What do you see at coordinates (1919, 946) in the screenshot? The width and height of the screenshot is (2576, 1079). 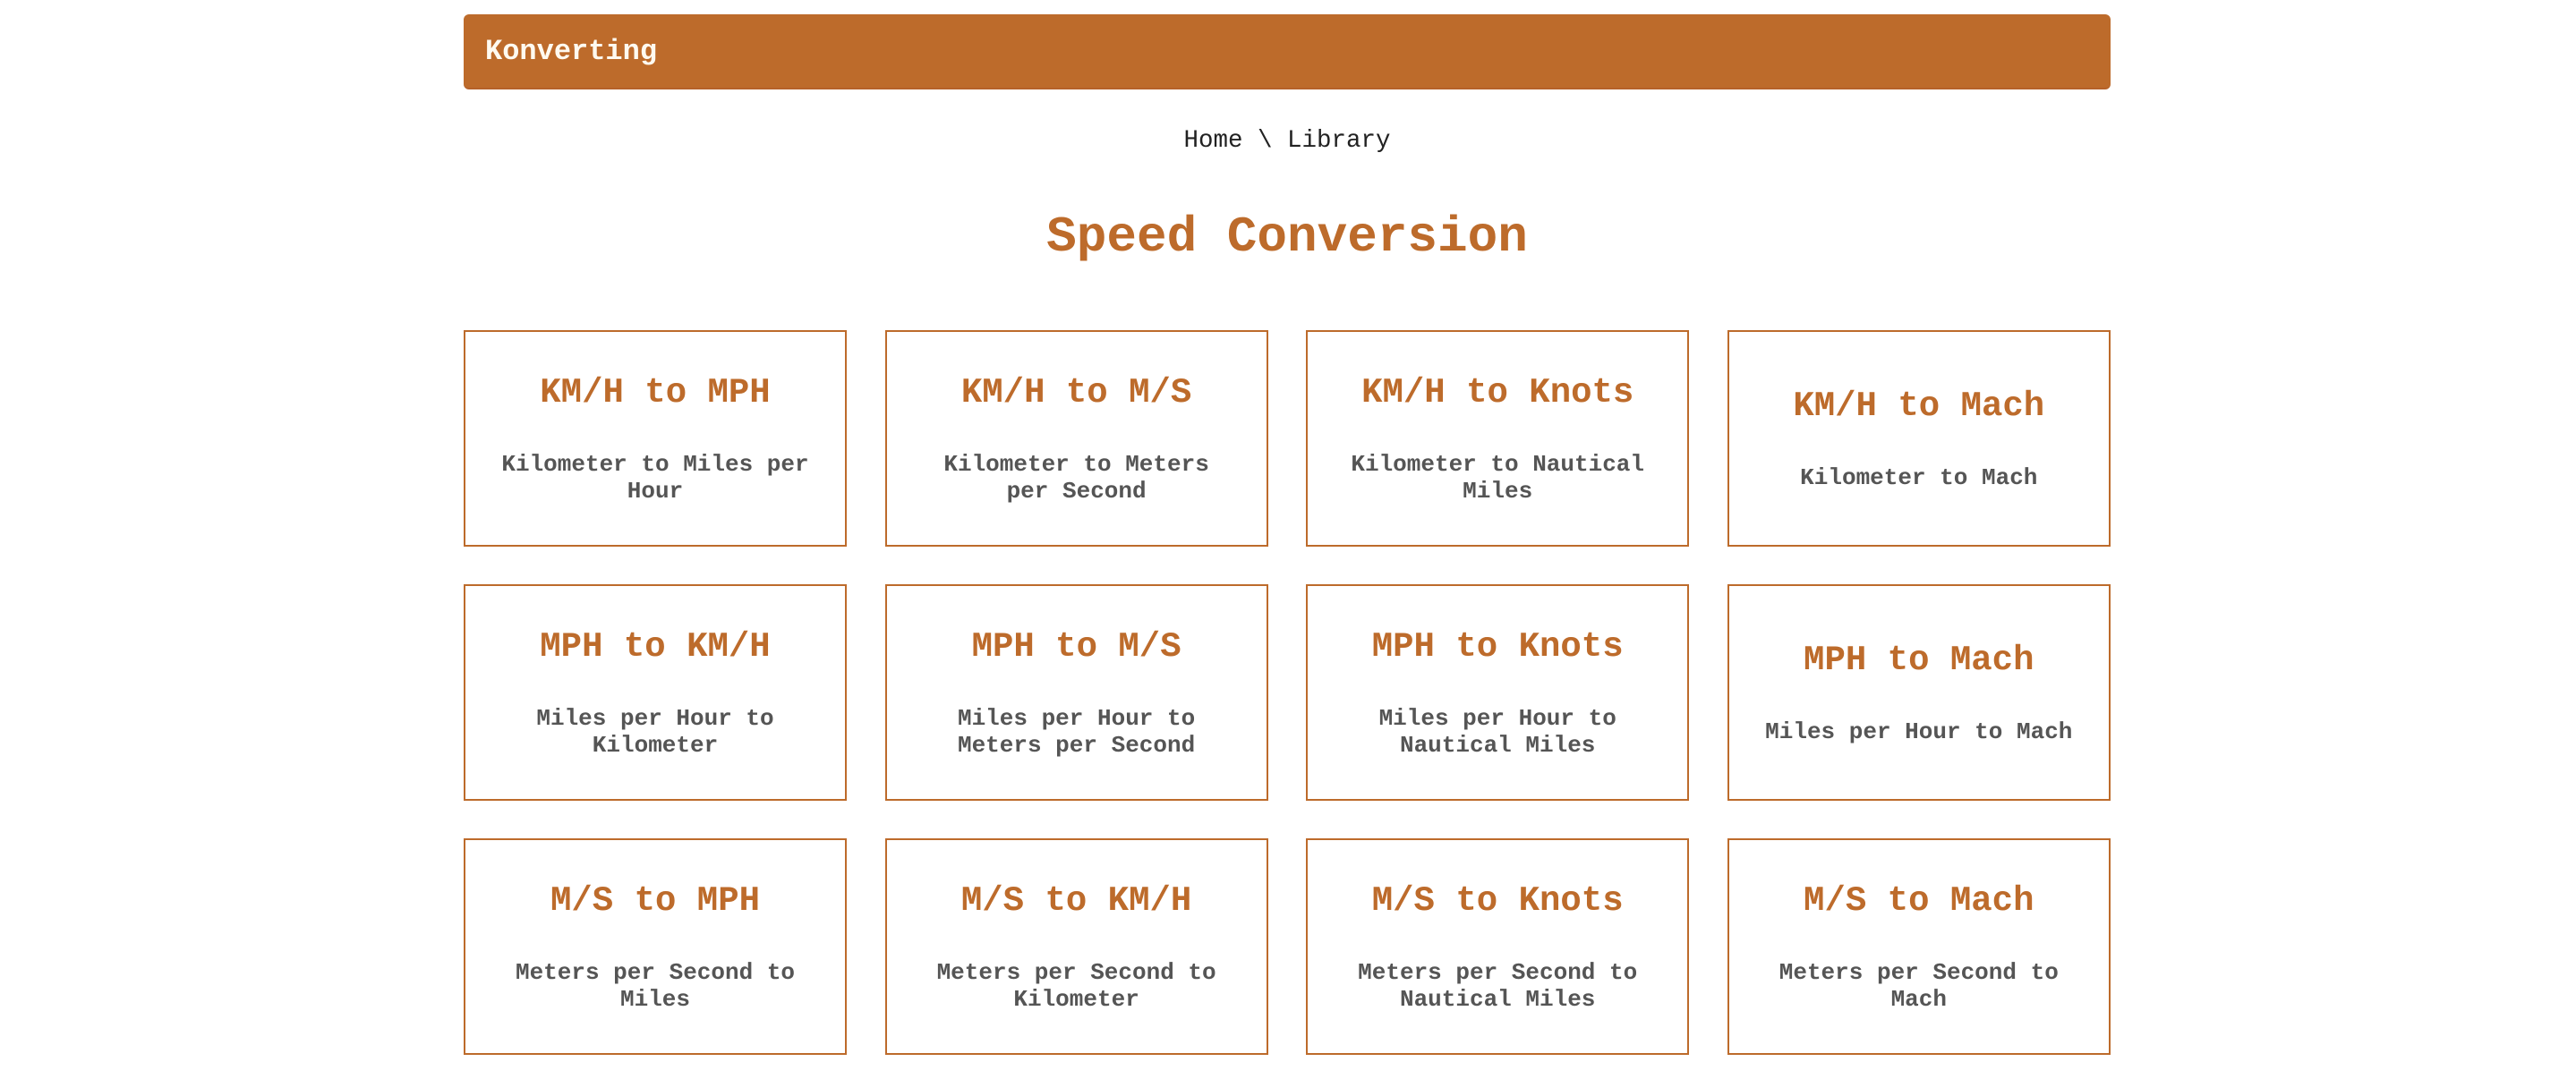 I see `conversion-card-ms-to-mach: M/S to Mach Meters per Second to Mach` at bounding box center [1919, 946].